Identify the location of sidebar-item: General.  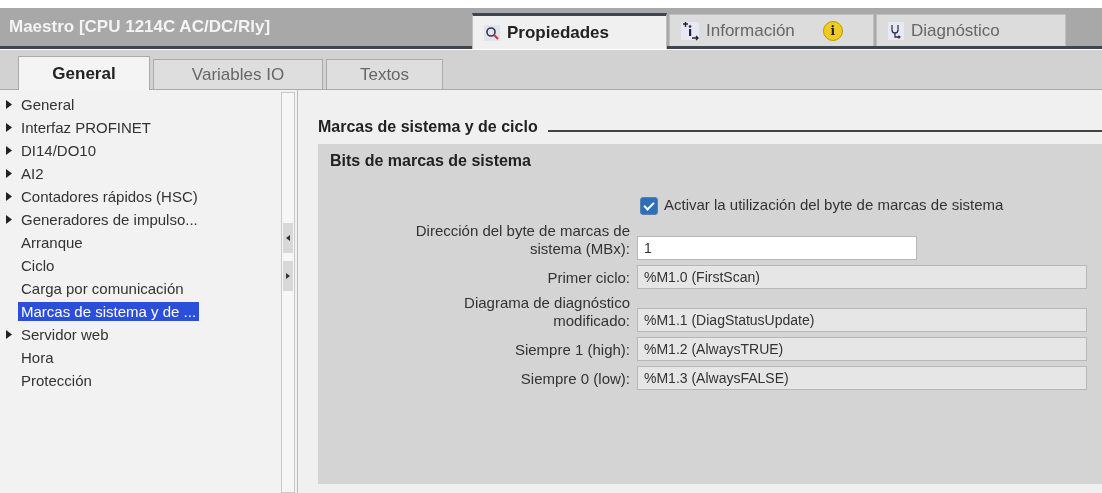
(48, 104).